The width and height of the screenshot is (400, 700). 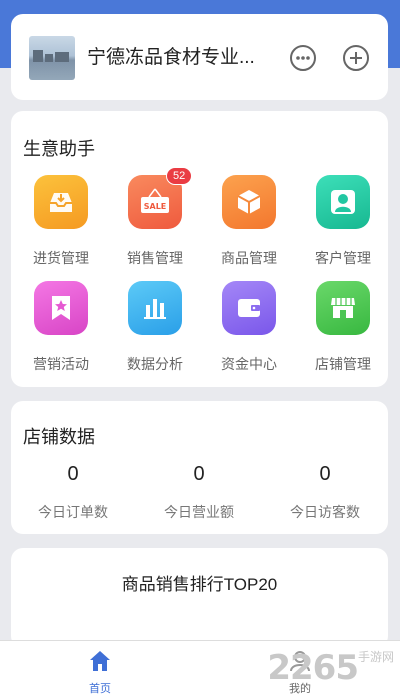 I want to click on bar-chart-icon, so click(x=155, y=308).